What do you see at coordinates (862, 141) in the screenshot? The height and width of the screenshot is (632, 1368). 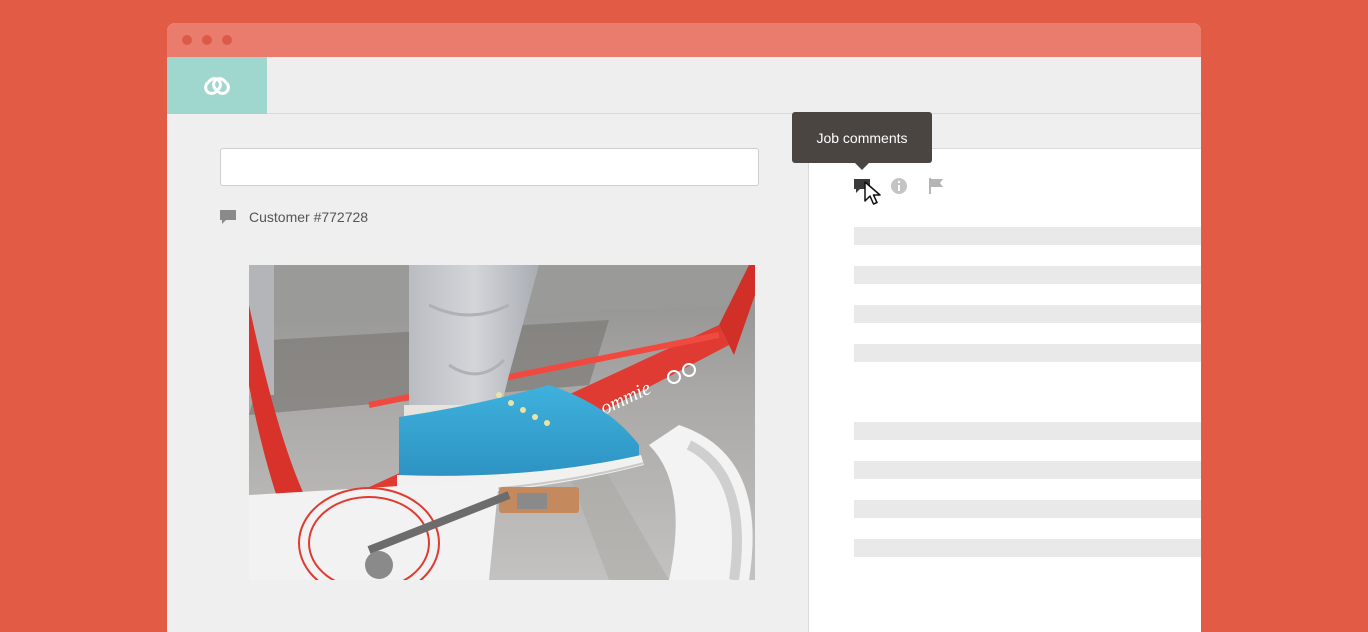 I see `job-comments-tooltip: Job comments` at bounding box center [862, 141].